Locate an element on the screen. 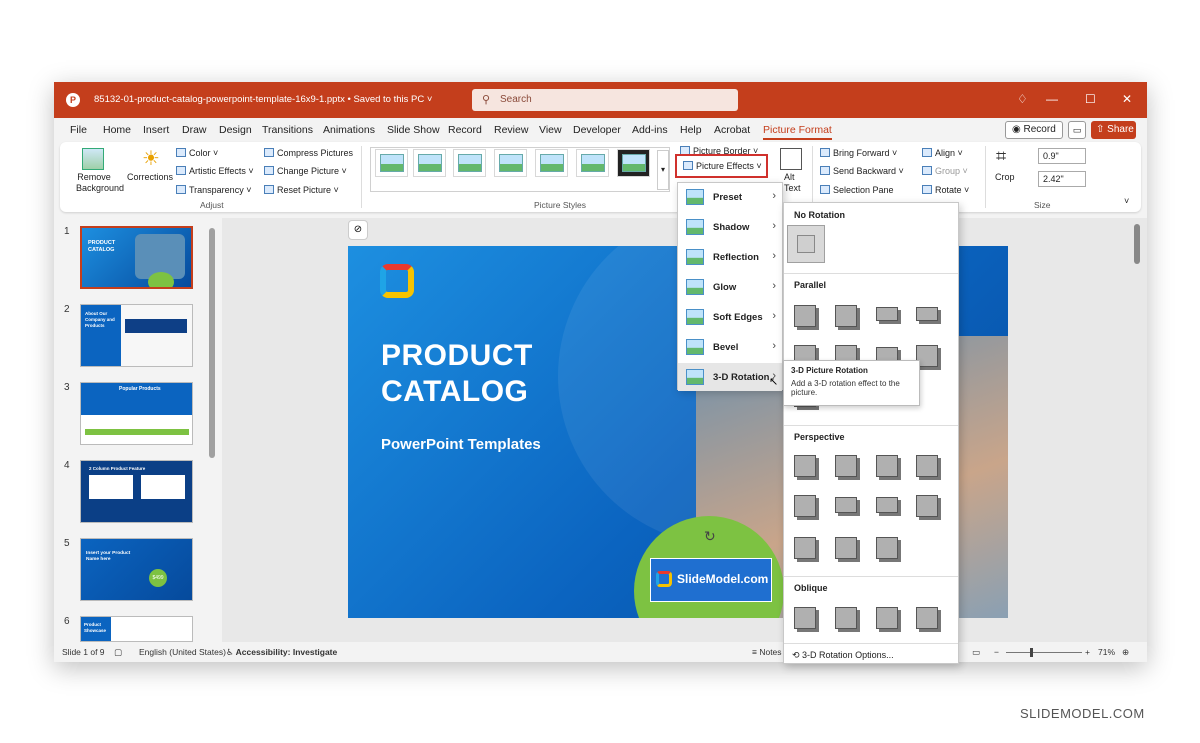  menu-item-reflection: Reflection › is located at coordinates (730, 257).